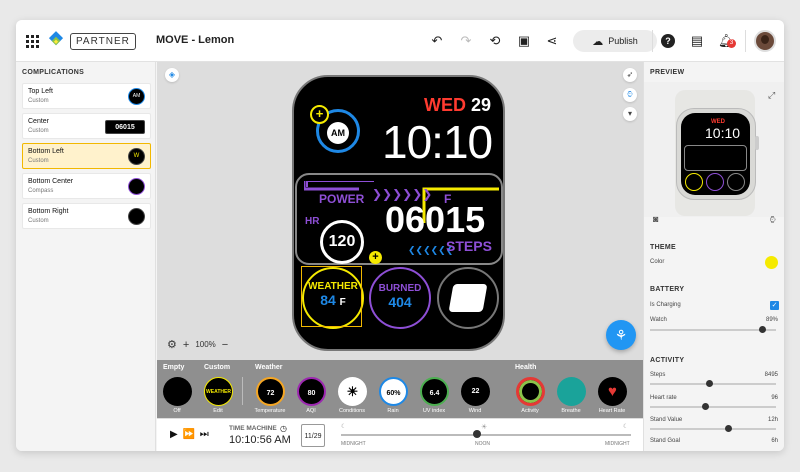 The height and width of the screenshot is (472, 800). What do you see at coordinates (172, 344) in the screenshot?
I see `settings-icon: ⚙` at bounding box center [172, 344].